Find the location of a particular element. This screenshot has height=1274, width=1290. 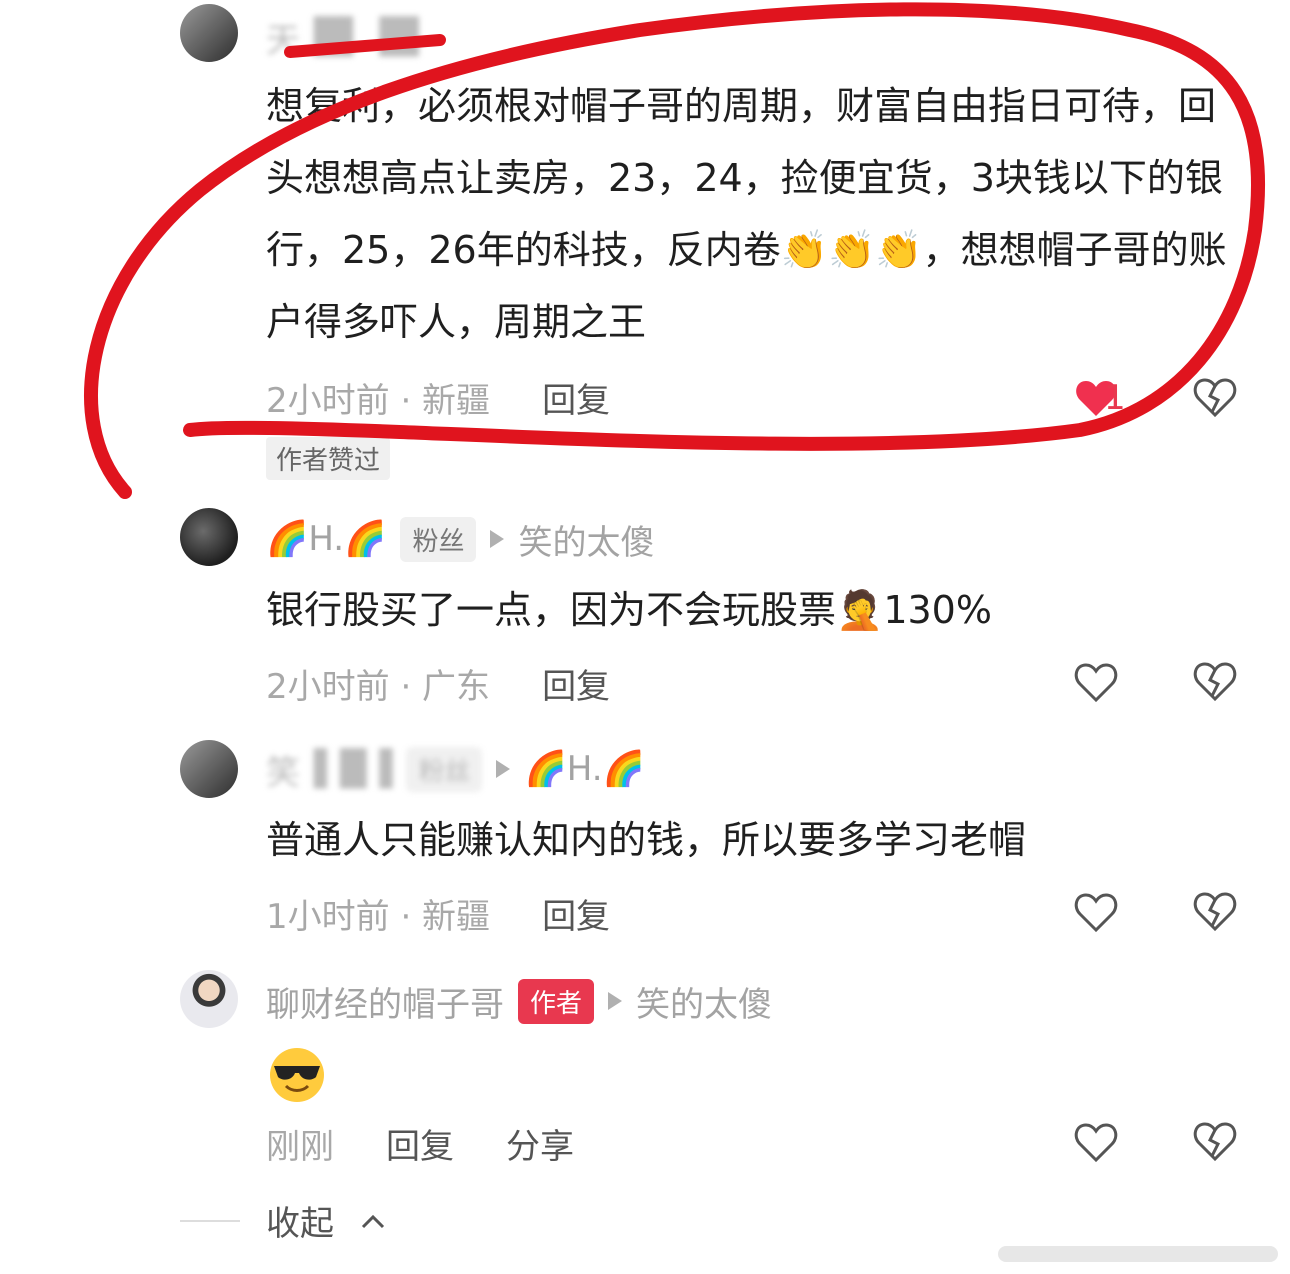

watermark is located at coordinates (1138, 1254).